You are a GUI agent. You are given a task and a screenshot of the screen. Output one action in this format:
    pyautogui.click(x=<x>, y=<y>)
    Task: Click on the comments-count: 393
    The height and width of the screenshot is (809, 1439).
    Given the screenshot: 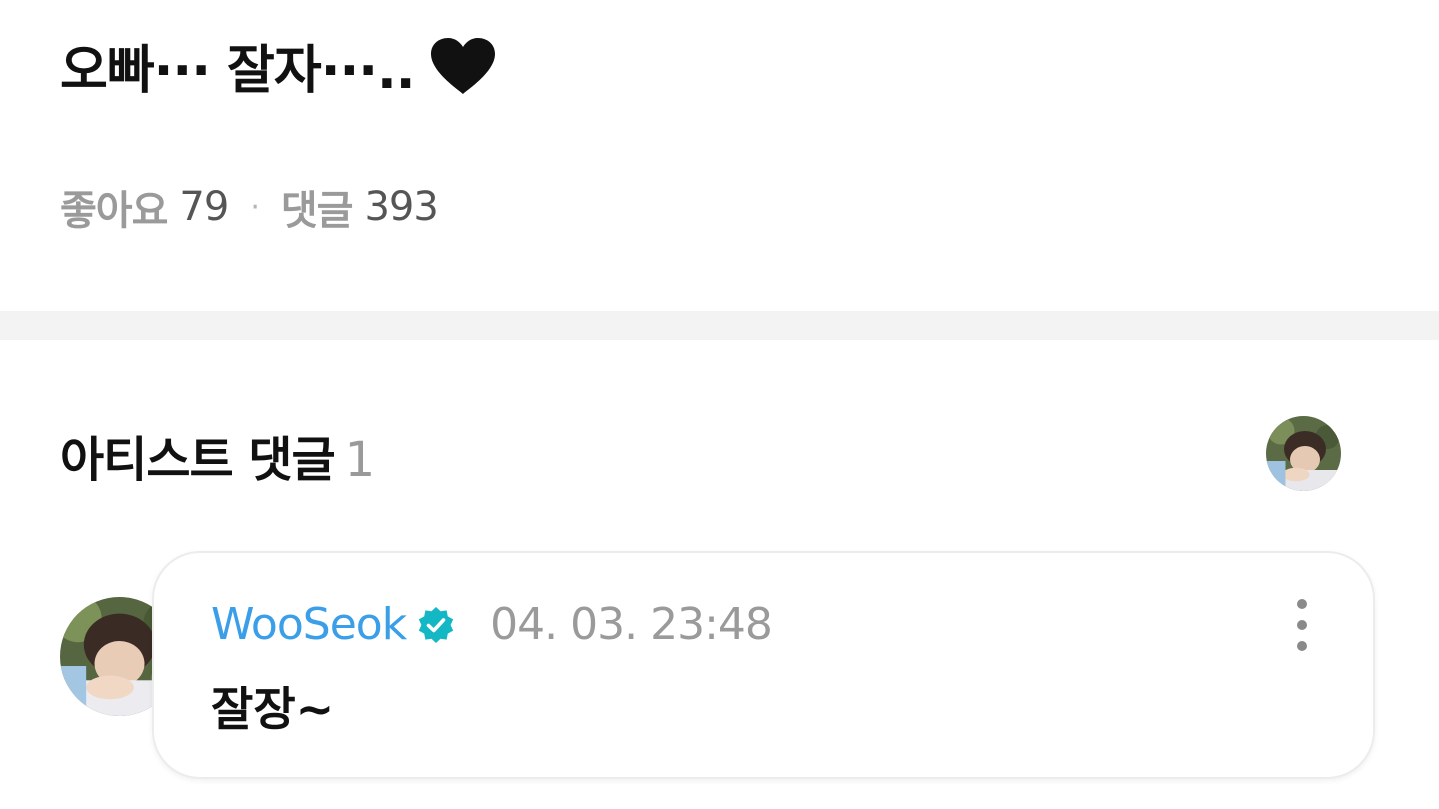 What is the action you would take?
    pyautogui.click(x=401, y=207)
    